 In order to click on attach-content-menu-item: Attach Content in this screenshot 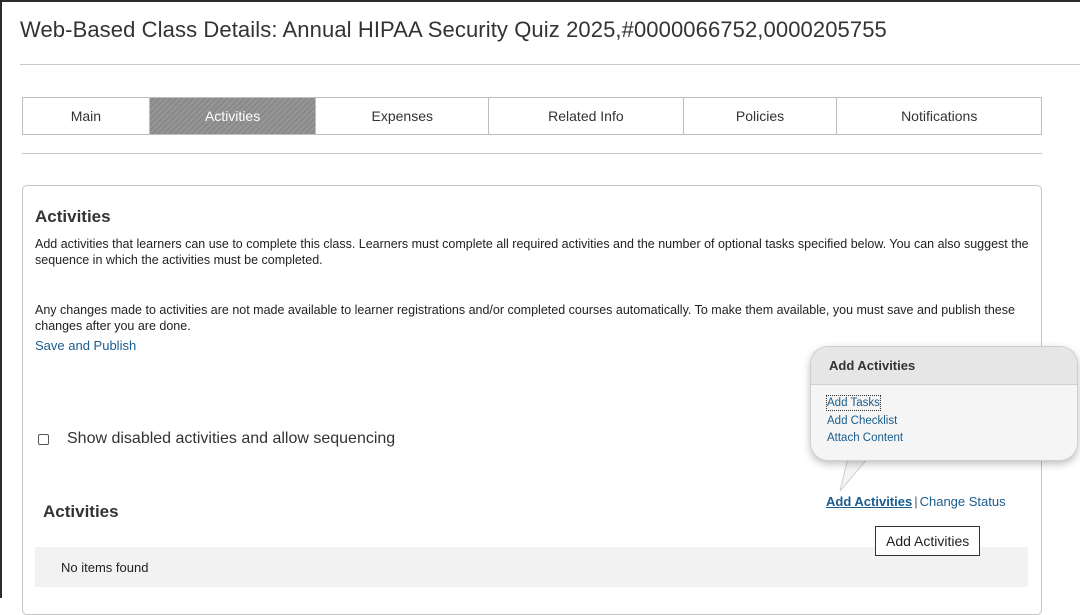, I will do `click(952, 438)`.